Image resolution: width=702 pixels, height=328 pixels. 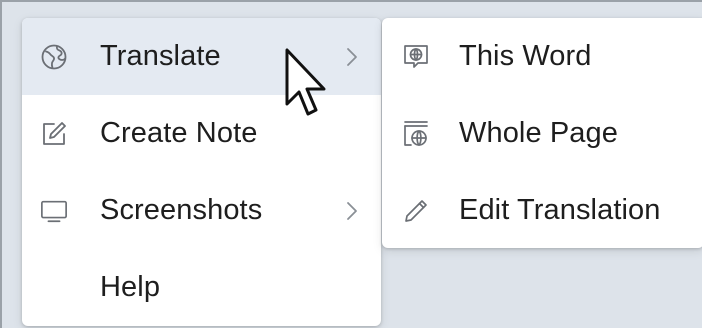 I want to click on page-globe-icon, so click(x=416, y=134).